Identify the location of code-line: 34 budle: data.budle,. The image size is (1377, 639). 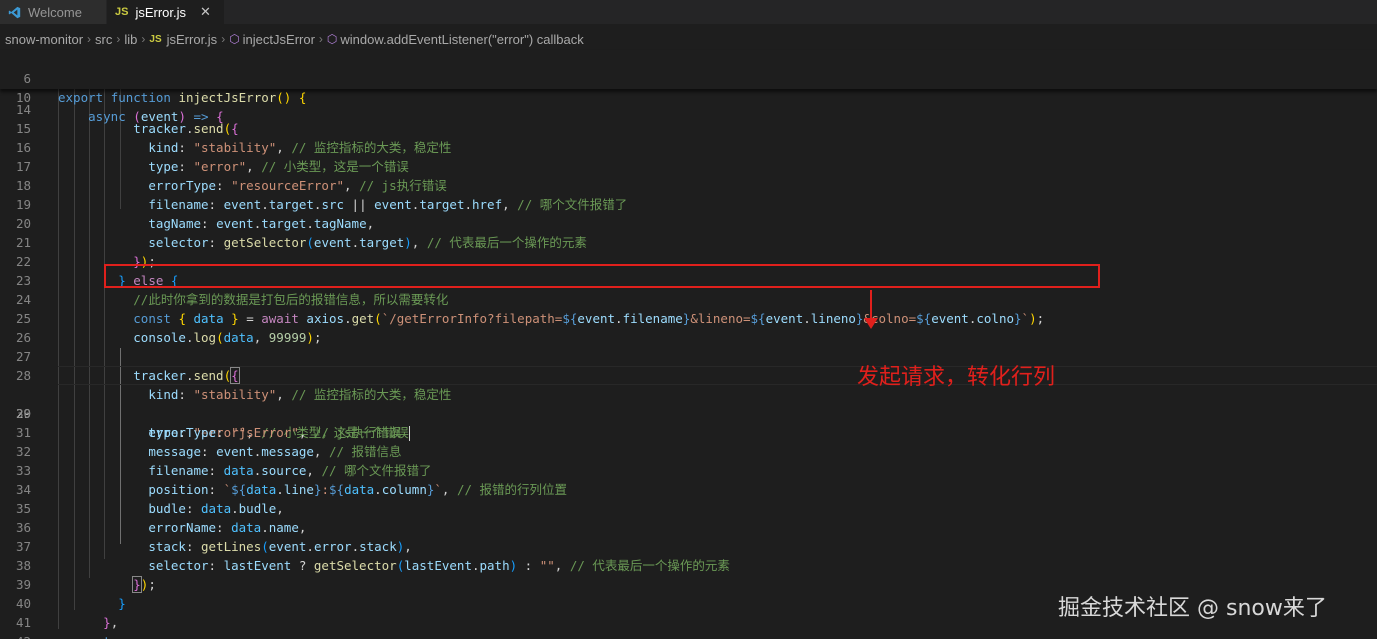
(688, 488).